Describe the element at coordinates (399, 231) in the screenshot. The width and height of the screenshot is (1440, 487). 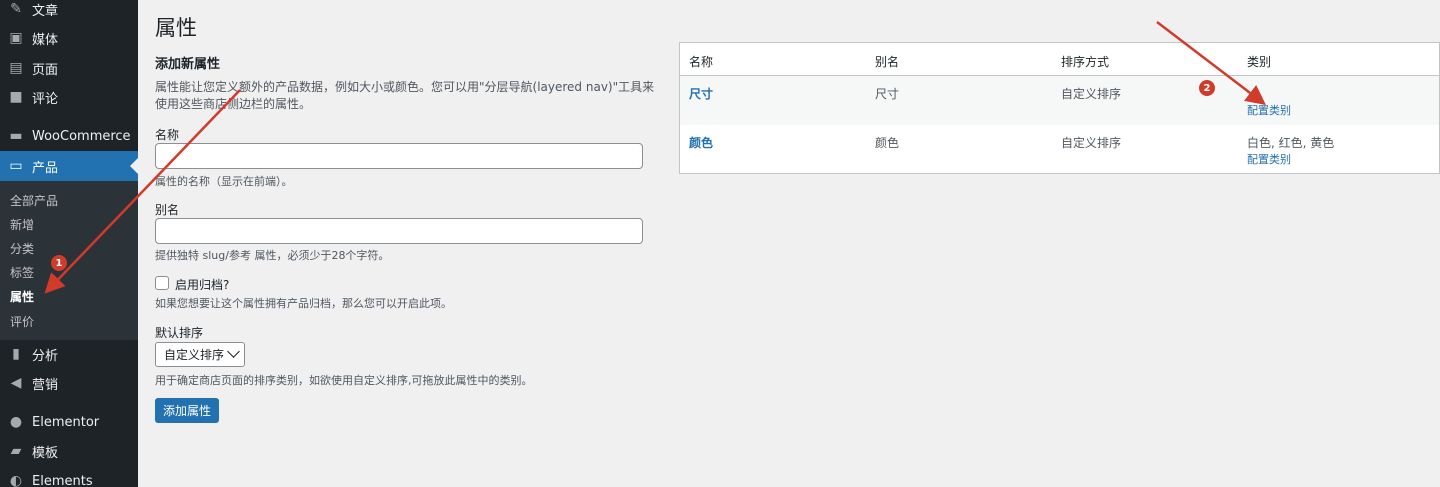
I see `slug-input` at that location.